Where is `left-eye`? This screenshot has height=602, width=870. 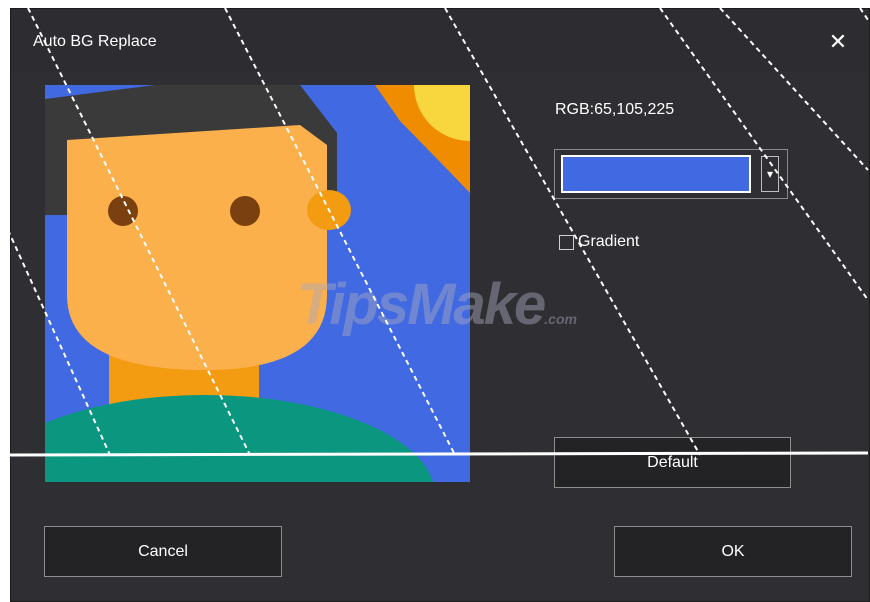 left-eye is located at coordinates (123, 211).